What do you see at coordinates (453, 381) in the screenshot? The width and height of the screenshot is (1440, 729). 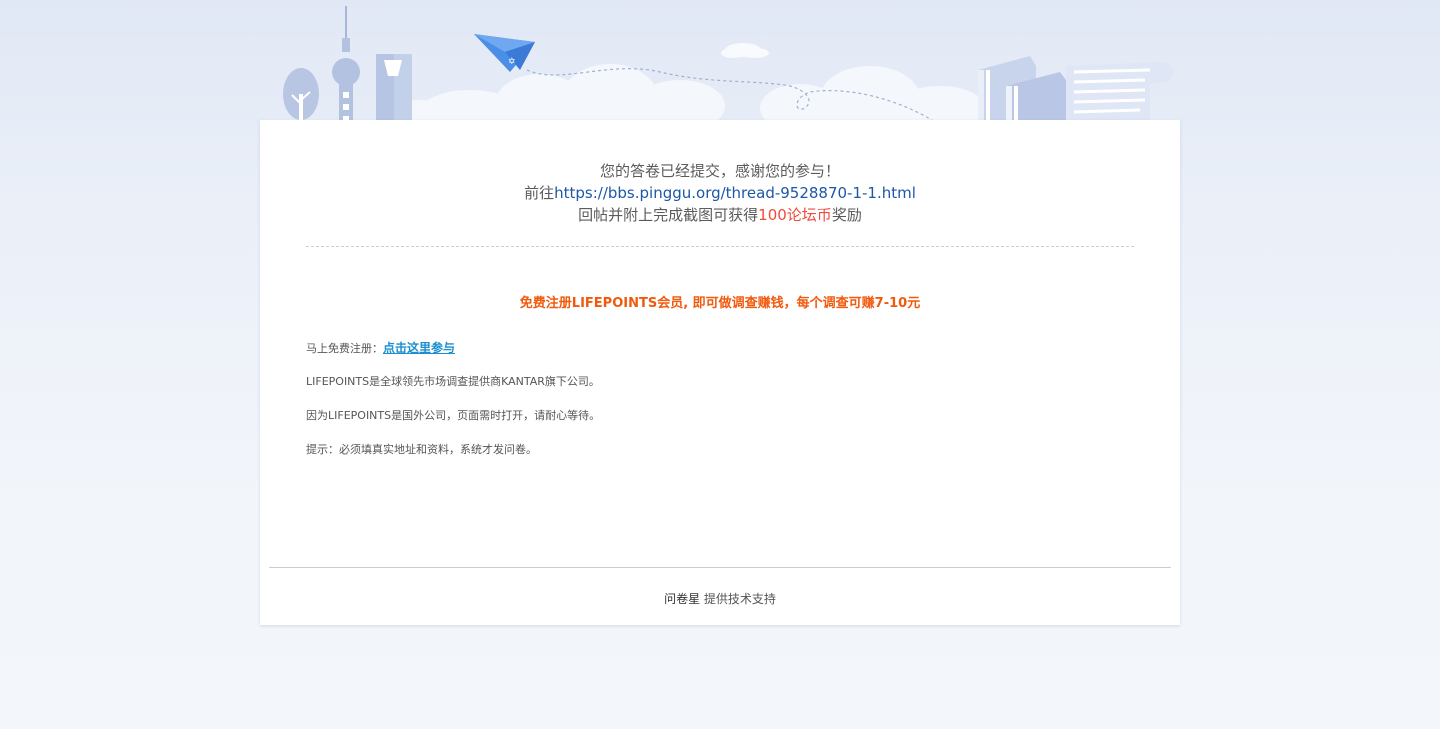 I see `info-line: LIFEPOINTS是全球领先市场调查提供商KANTAR旗下公司。` at bounding box center [453, 381].